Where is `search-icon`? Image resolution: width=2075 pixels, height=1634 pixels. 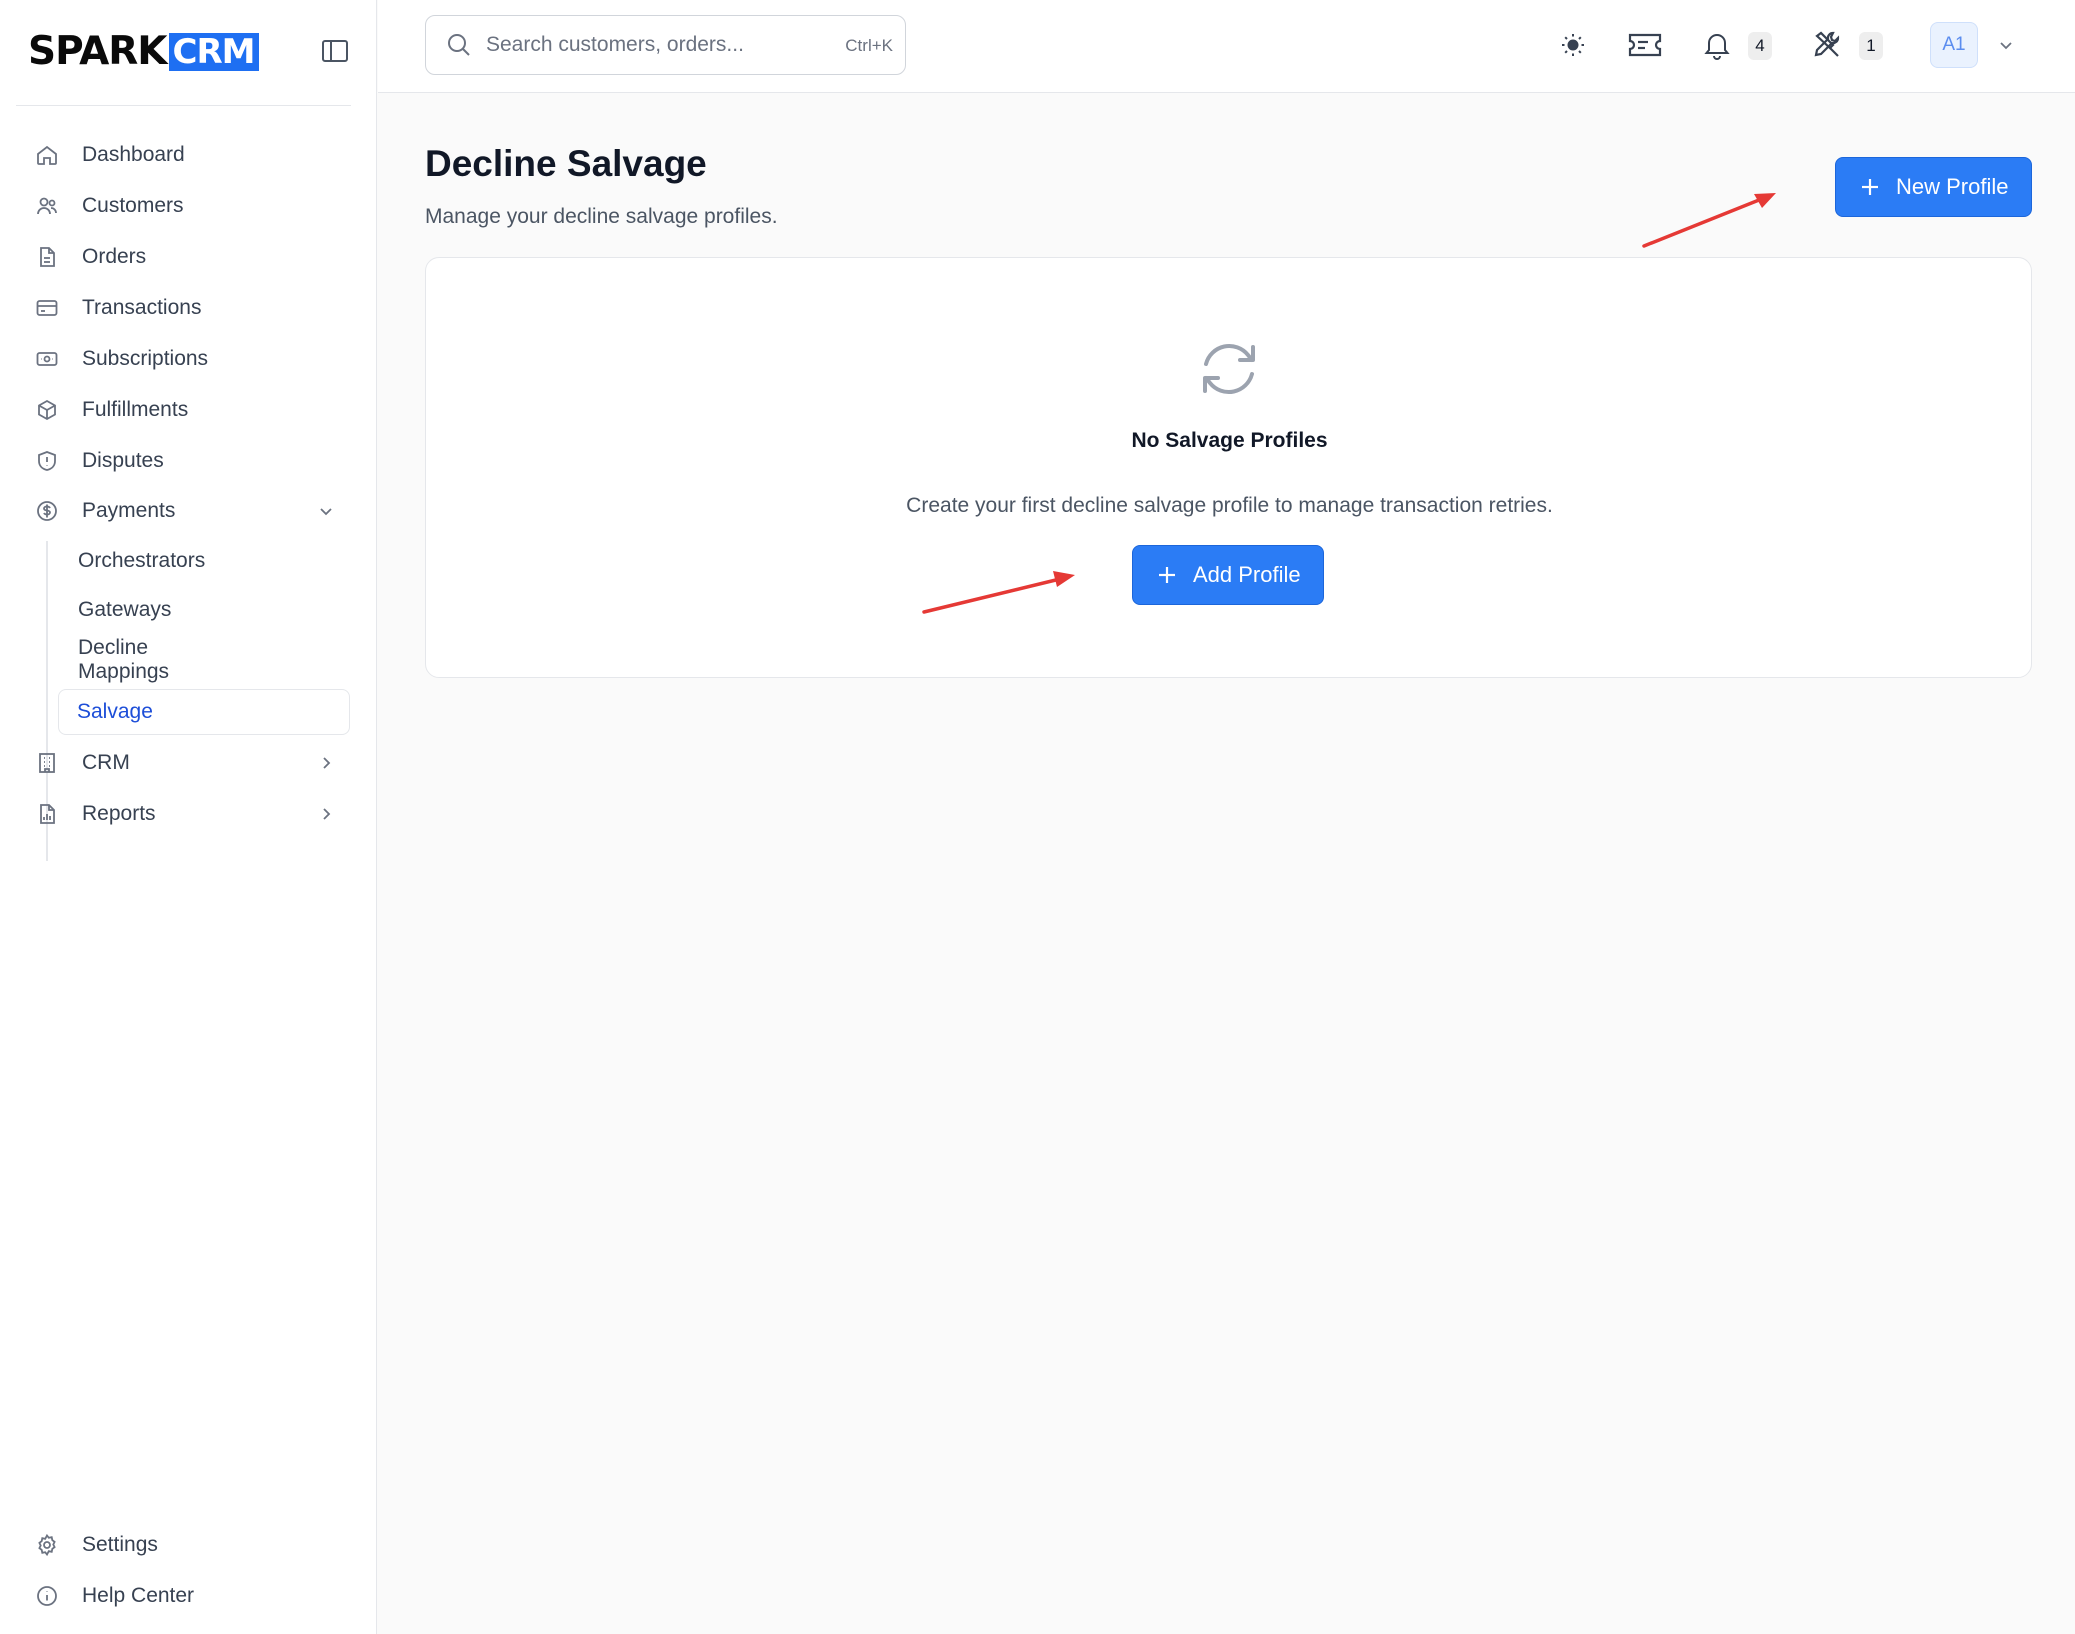 search-icon is located at coordinates (459, 45).